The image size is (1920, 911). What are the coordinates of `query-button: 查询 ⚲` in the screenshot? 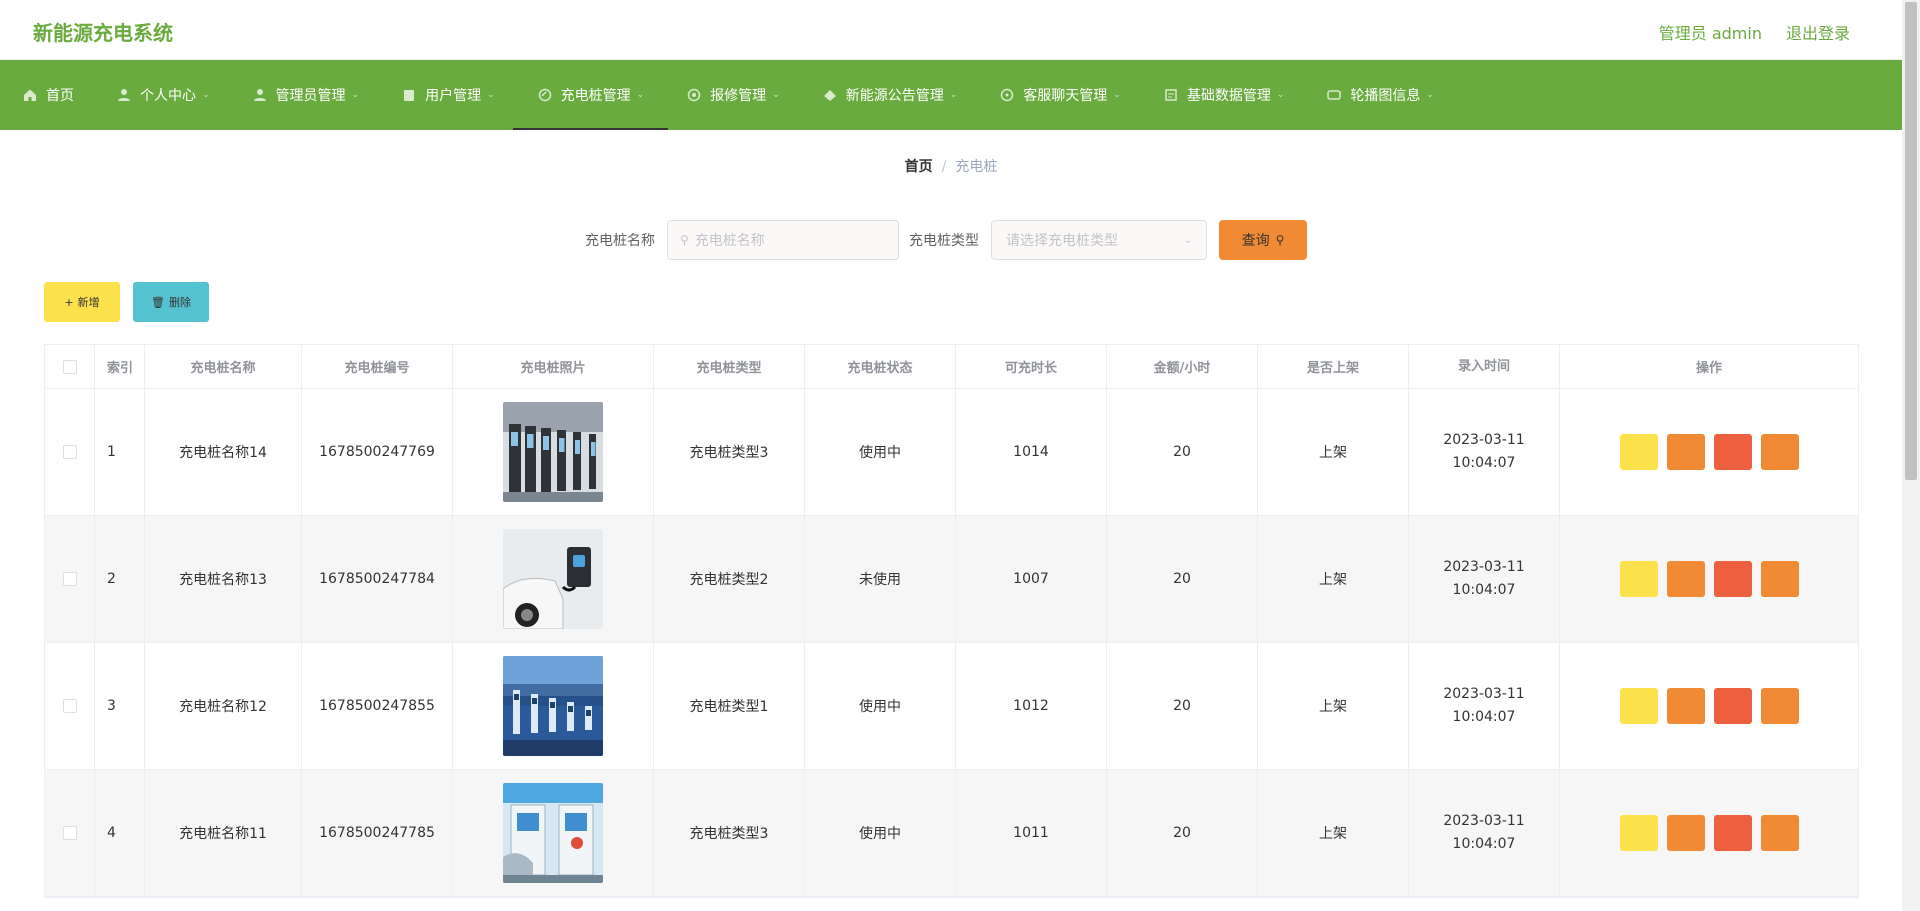 It's located at (1263, 240).